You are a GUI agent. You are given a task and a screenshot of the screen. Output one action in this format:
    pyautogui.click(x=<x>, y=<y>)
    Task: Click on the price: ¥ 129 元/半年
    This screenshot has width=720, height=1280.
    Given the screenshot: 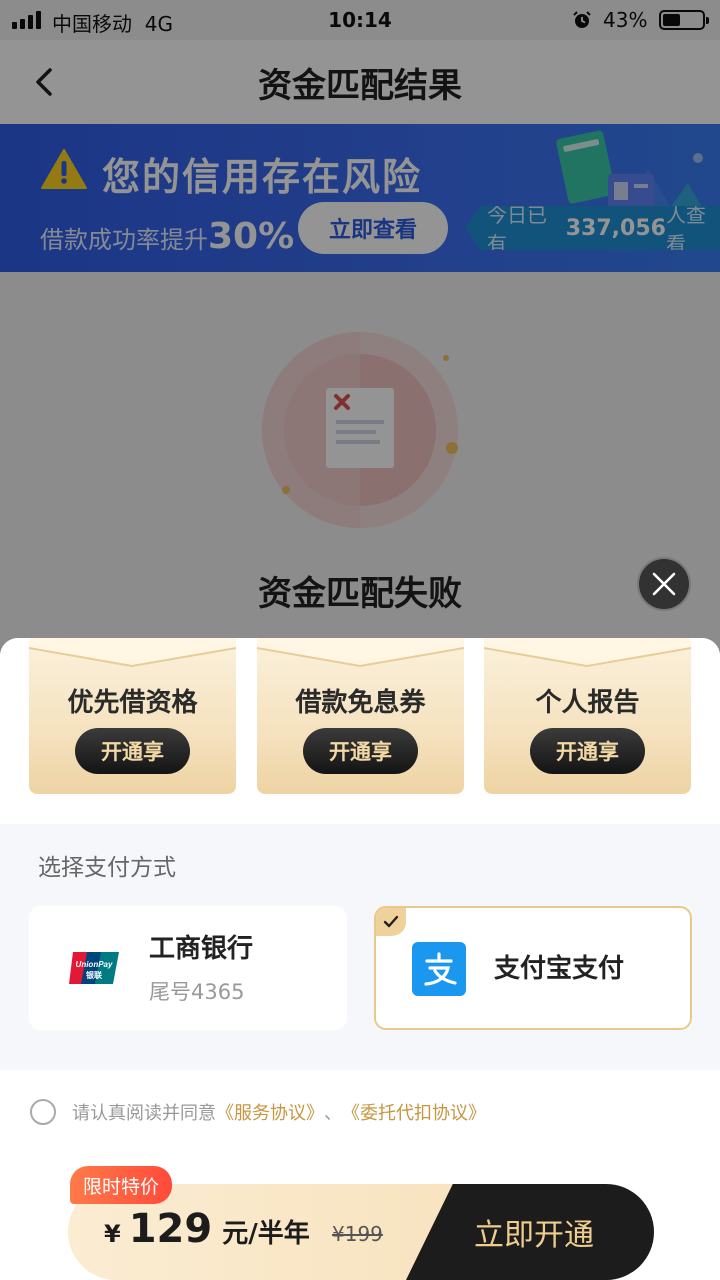 What is the action you would take?
    pyautogui.click(x=207, y=1229)
    